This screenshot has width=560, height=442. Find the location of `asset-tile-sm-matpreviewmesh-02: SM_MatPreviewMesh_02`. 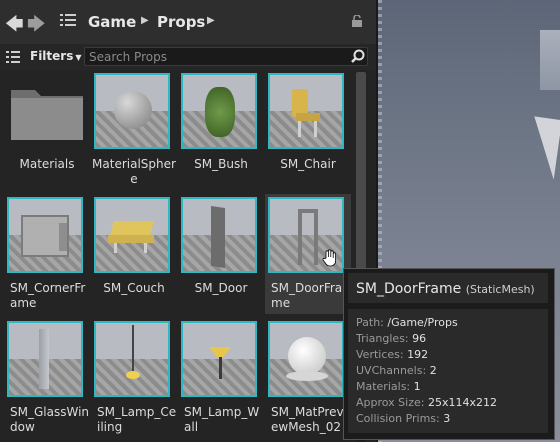

asset-tile-sm-matpreviewmesh-02: SM_MatPreviewMesh_02 is located at coordinates (308, 380).